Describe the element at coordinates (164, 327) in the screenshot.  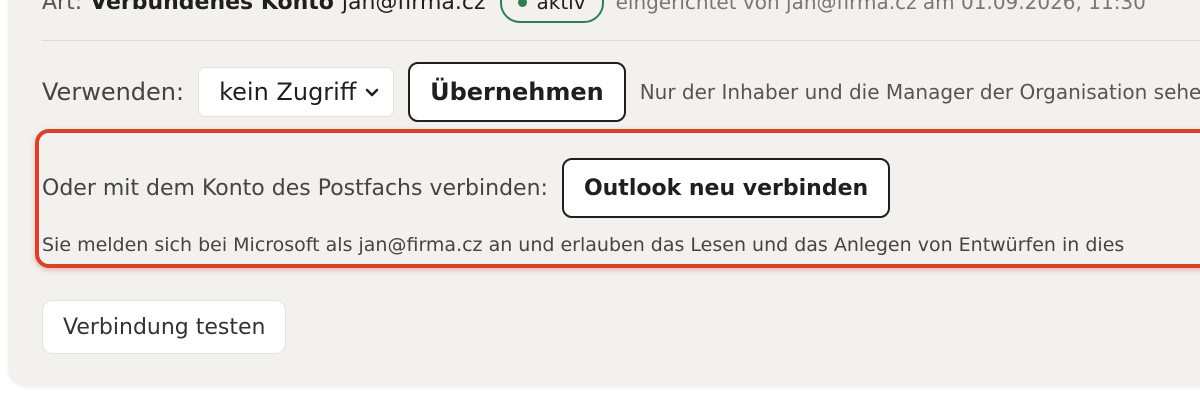
I see `test-connection-button: Verbindung testen` at that location.